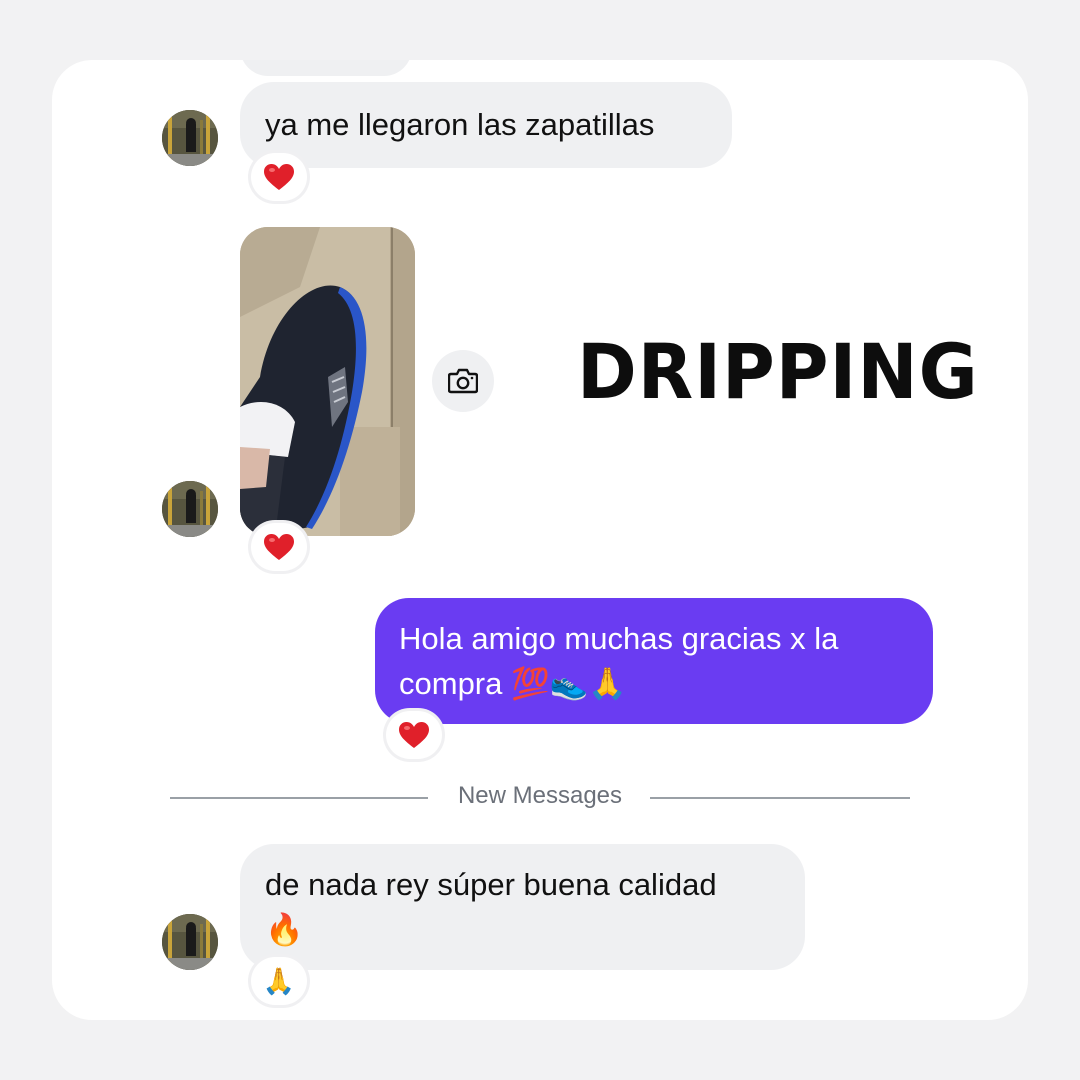  What do you see at coordinates (569, 683) in the screenshot?
I see `message-emoji: 💯👟🙏` at bounding box center [569, 683].